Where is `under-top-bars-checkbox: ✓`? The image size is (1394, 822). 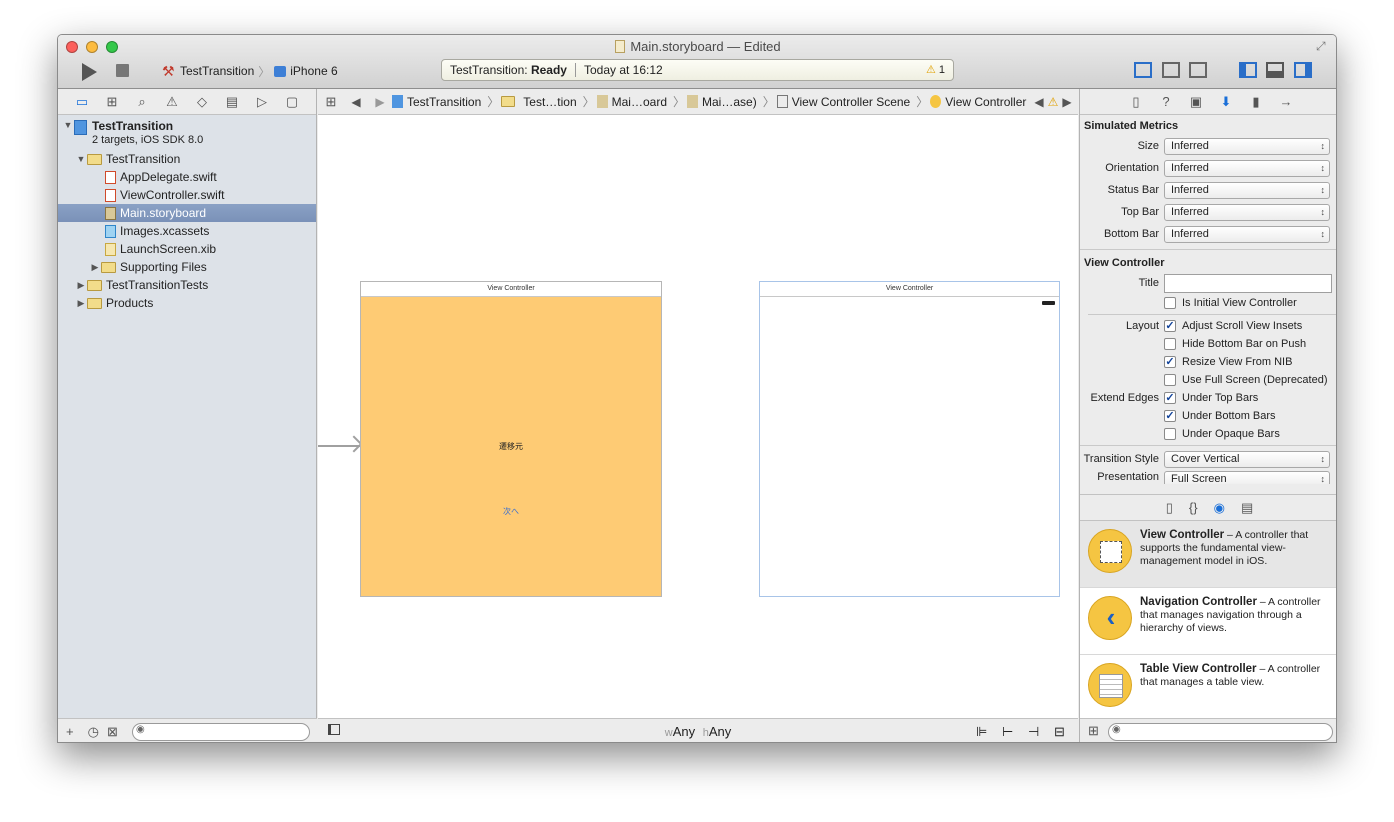 under-top-bars-checkbox: ✓ is located at coordinates (1170, 398).